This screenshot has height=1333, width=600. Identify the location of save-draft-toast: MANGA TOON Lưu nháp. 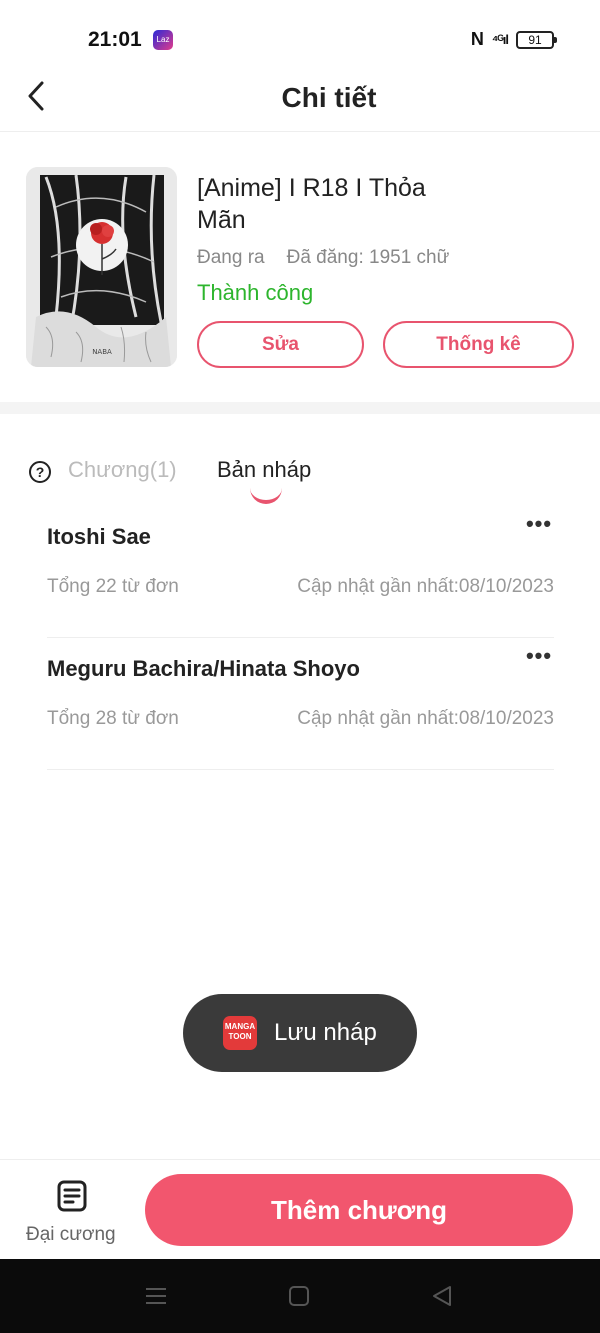
(300, 1033).